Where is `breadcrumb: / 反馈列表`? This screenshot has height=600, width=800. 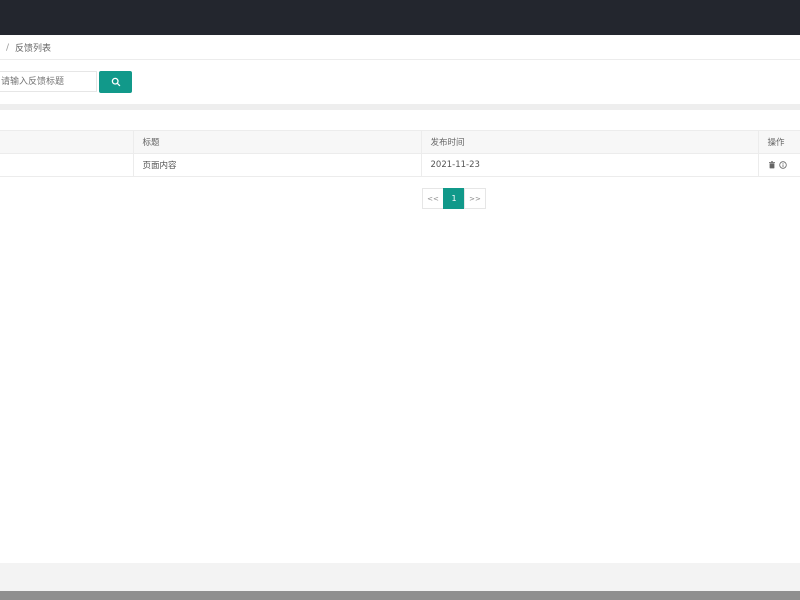 breadcrumb: / 反馈列表 is located at coordinates (400, 48).